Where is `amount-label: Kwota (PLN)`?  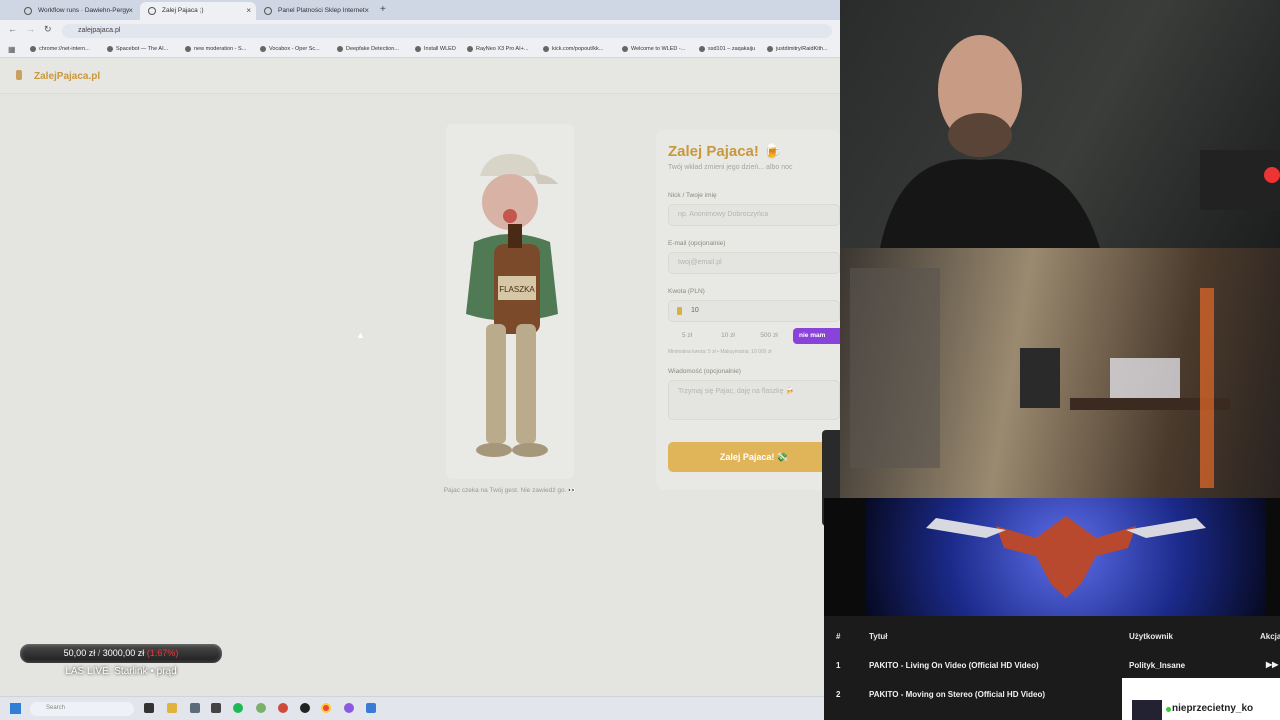
amount-label: Kwota (PLN) is located at coordinates (686, 291).